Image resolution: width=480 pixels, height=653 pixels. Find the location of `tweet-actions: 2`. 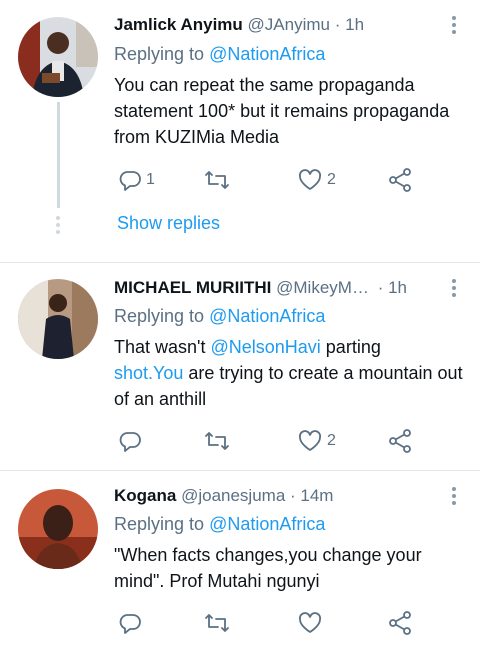

tweet-actions: 2 is located at coordinates (274, 441).